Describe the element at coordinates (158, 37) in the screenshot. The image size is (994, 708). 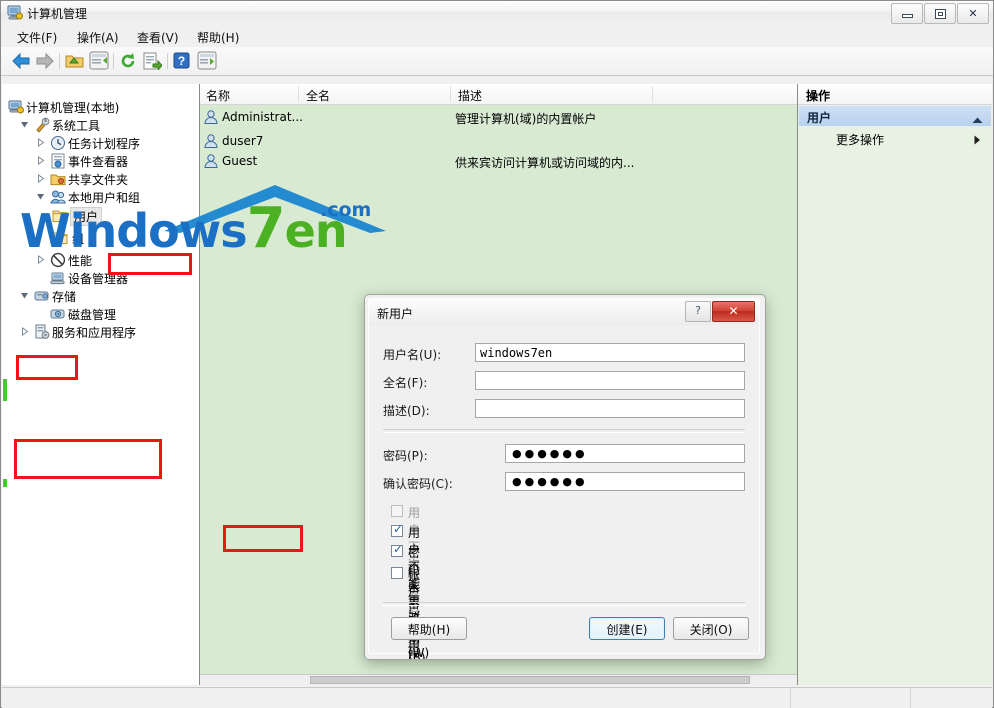
I see `menu-view: 查看(V)` at that location.